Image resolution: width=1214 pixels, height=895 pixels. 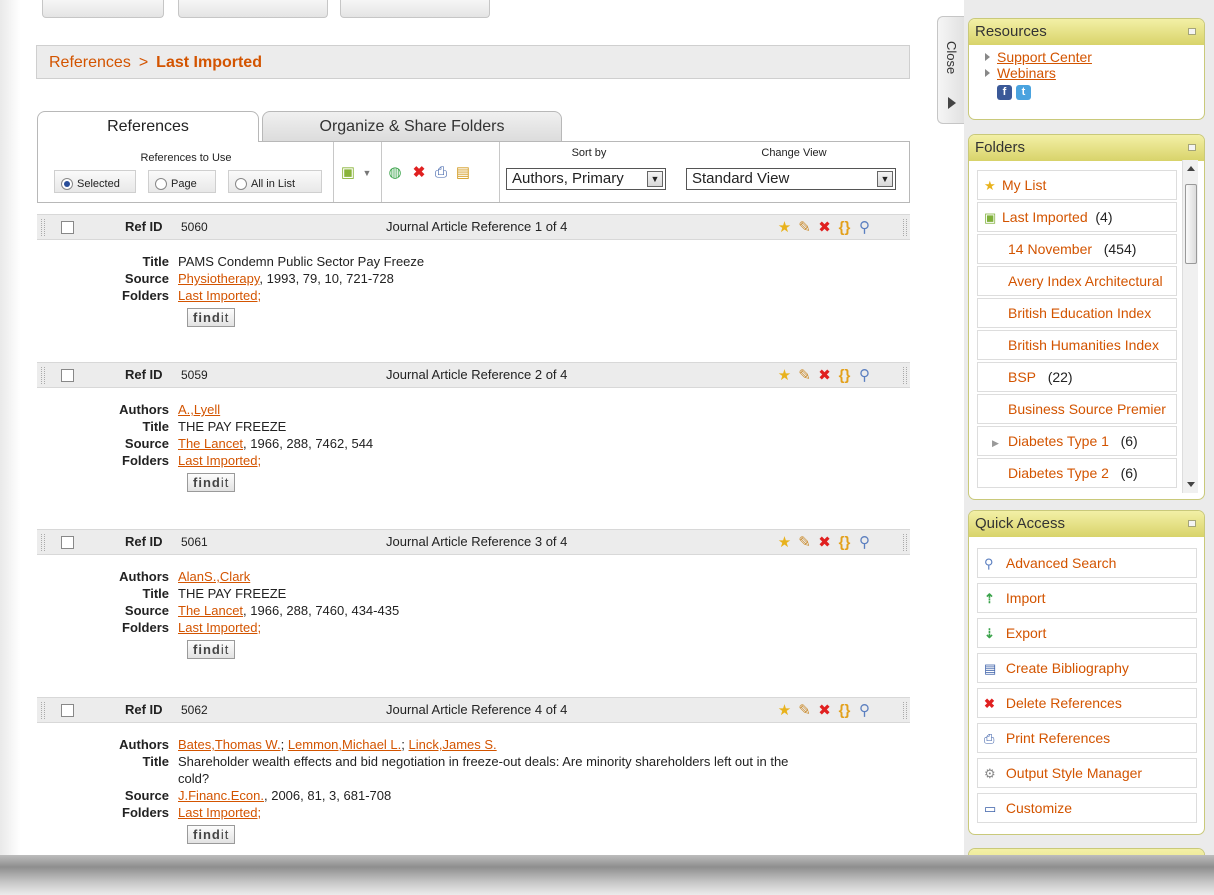 What do you see at coordinates (1004, 92) in the screenshot?
I see `facebook-icon: f` at bounding box center [1004, 92].